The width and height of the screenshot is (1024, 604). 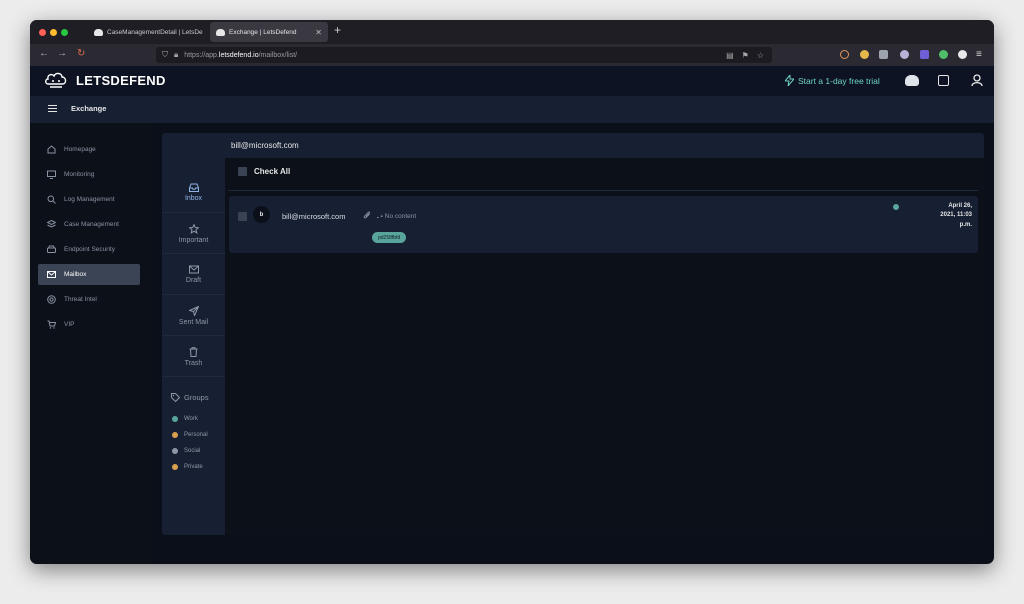 What do you see at coordinates (396, 216) in the screenshot?
I see `email-subject: . - No content` at bounding box center [396, 216].